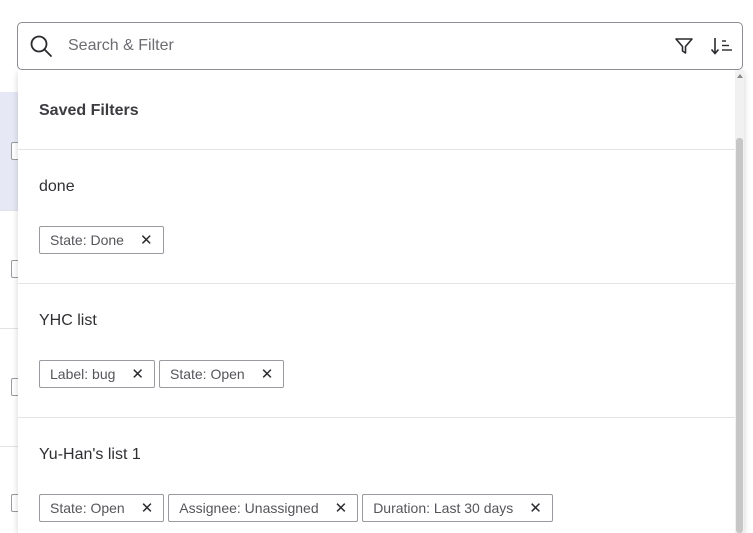  I want to click on funnel-icon, so click(684, 46).